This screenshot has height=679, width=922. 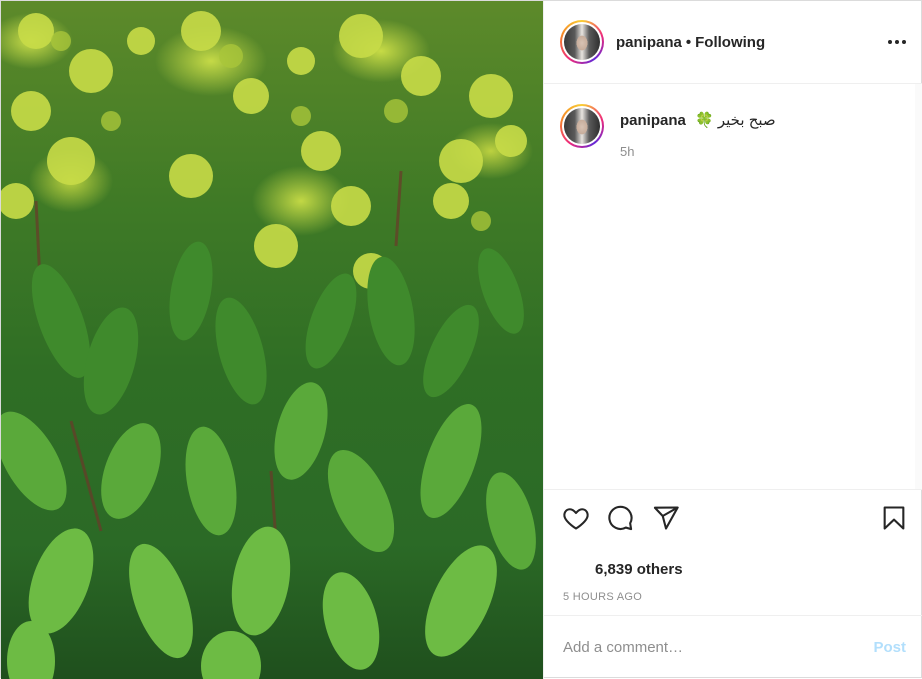 What do you see at coordinates (666, 518) in the screenshot?
I see `paper-plane-icon` at bounding box center [666, 518].